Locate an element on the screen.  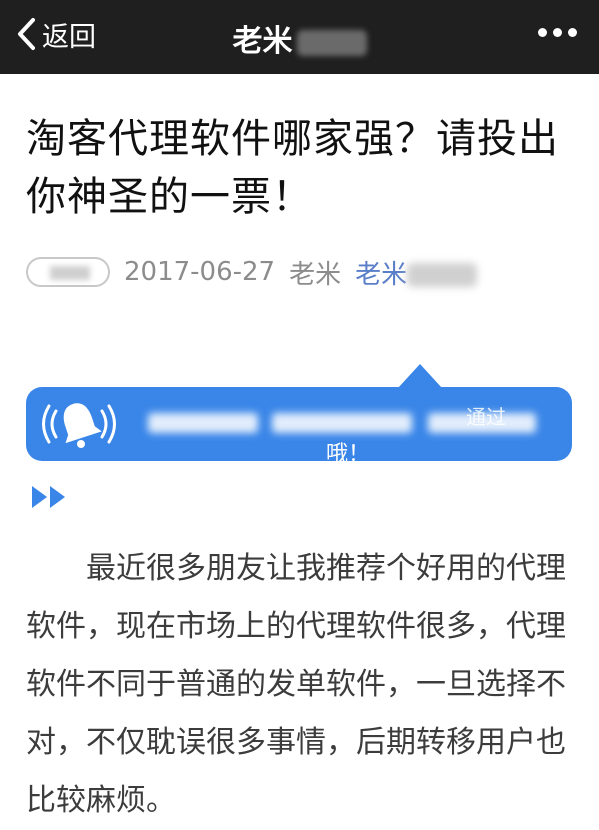
fast-forward-icon is located at coordinates (48, 497).